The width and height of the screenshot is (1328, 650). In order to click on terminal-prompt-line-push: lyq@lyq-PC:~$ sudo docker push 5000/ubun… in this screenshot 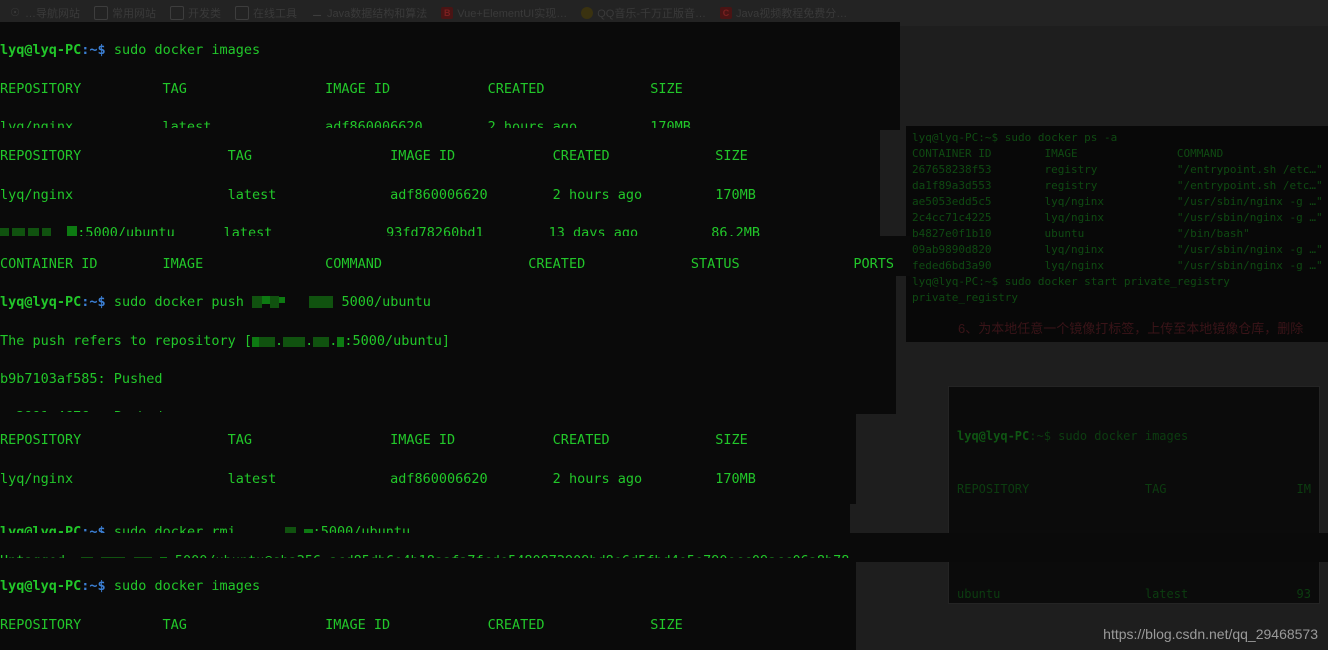, I will do `click(215, 302)`.